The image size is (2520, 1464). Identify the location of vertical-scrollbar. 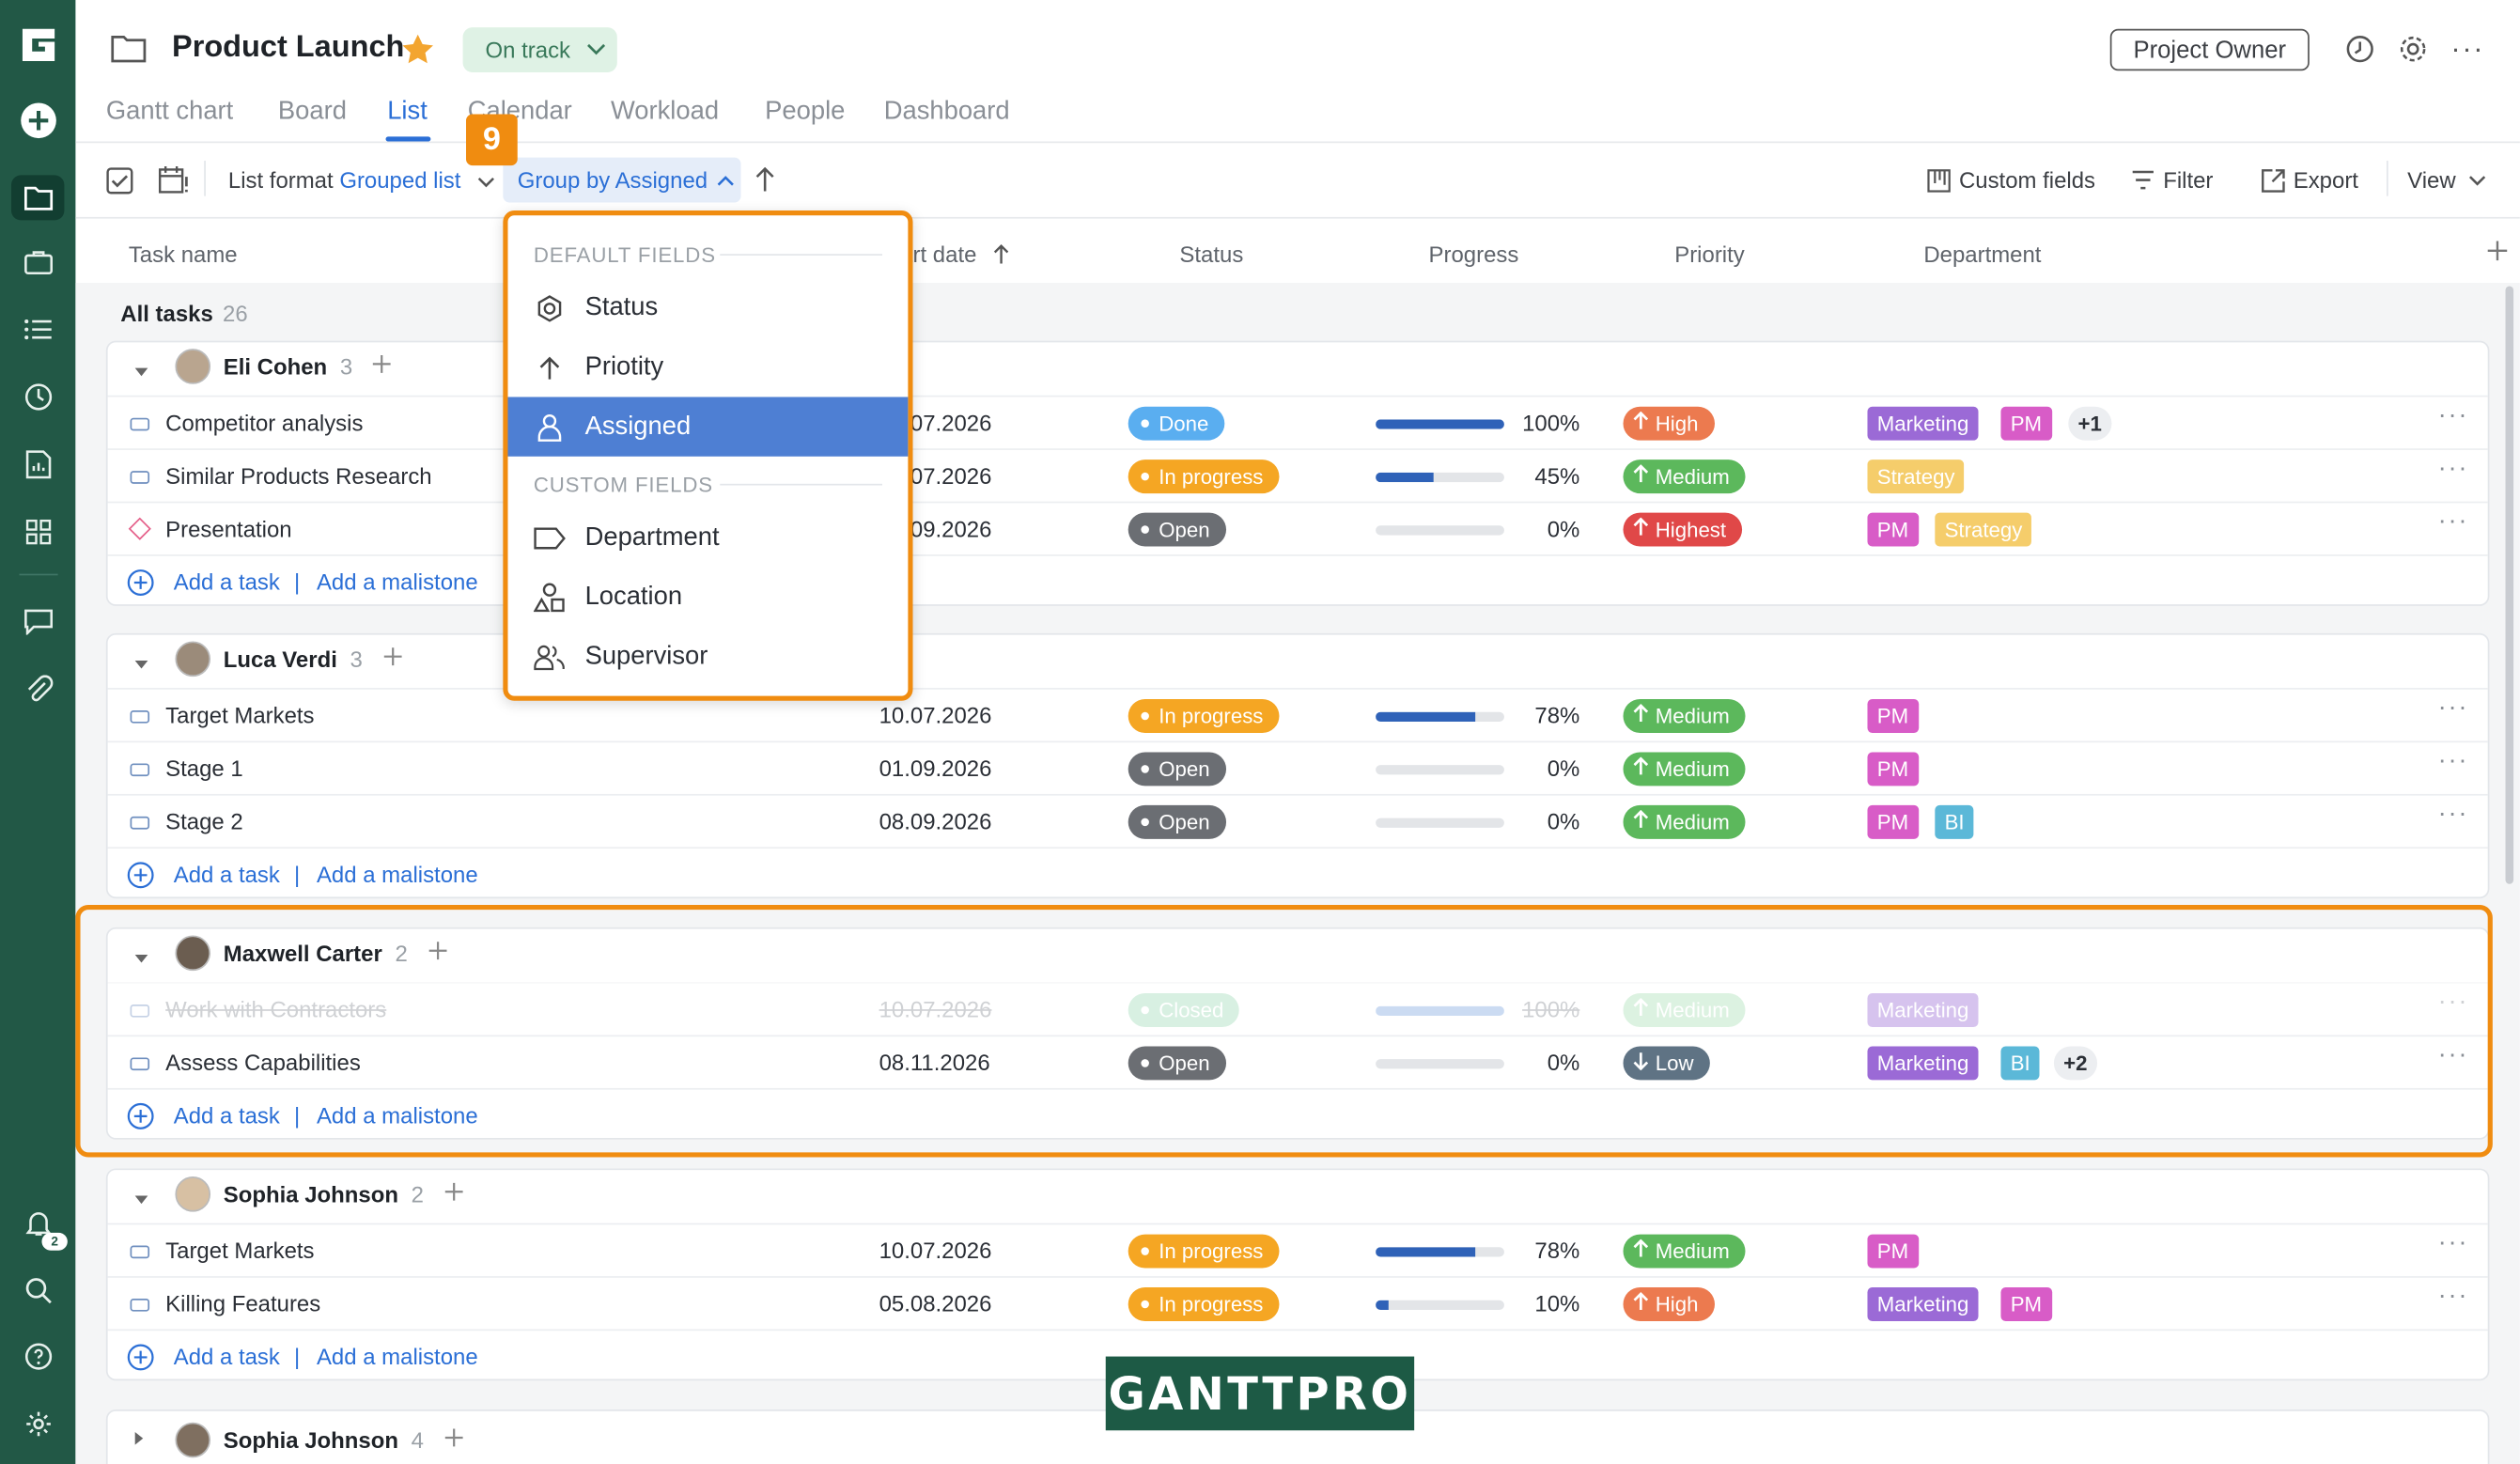
(2509, 585).